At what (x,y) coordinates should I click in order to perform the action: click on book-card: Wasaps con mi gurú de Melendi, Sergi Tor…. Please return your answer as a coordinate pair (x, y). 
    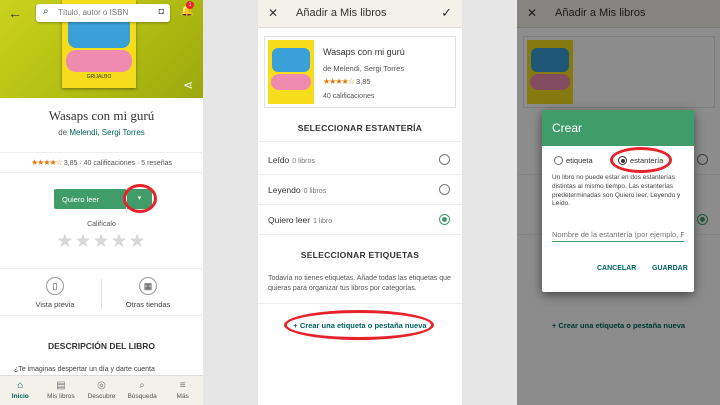
    Looking at the image, I should click on (360, 72).